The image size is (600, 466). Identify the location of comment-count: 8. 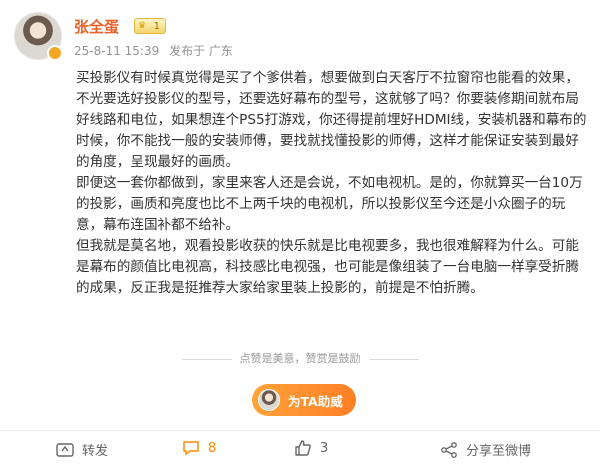
(212, 448).